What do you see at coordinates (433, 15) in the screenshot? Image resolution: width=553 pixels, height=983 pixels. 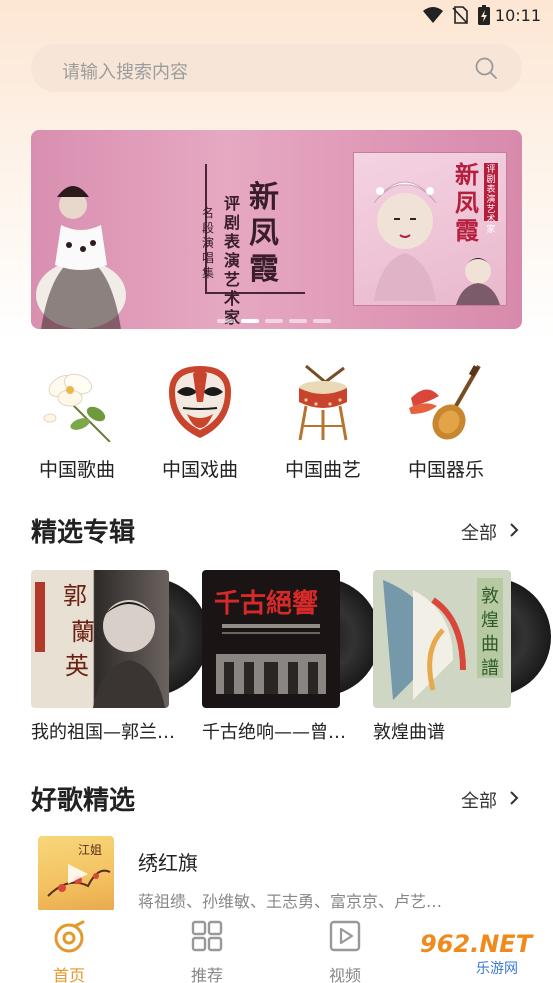 I see `wifi-icon` at bounding box center [433, 15].